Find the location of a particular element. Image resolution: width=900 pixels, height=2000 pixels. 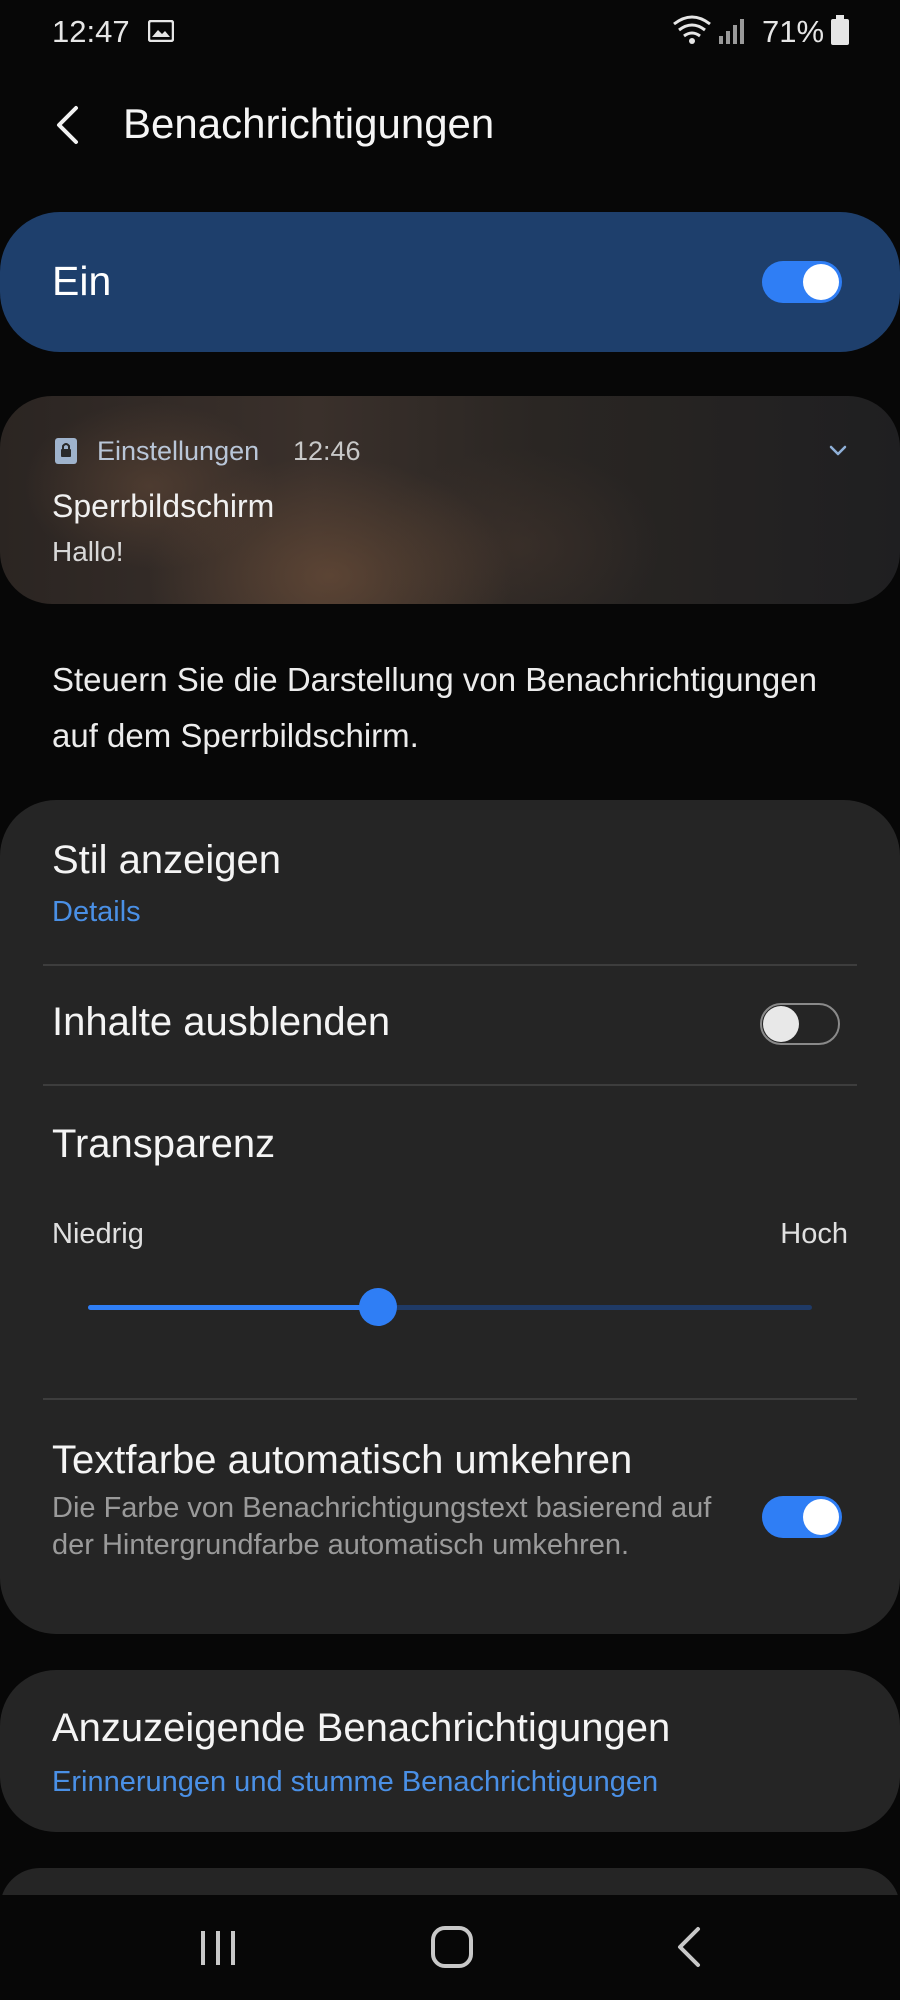

master-switch-label: Ein is located at coordinates (82, 281).